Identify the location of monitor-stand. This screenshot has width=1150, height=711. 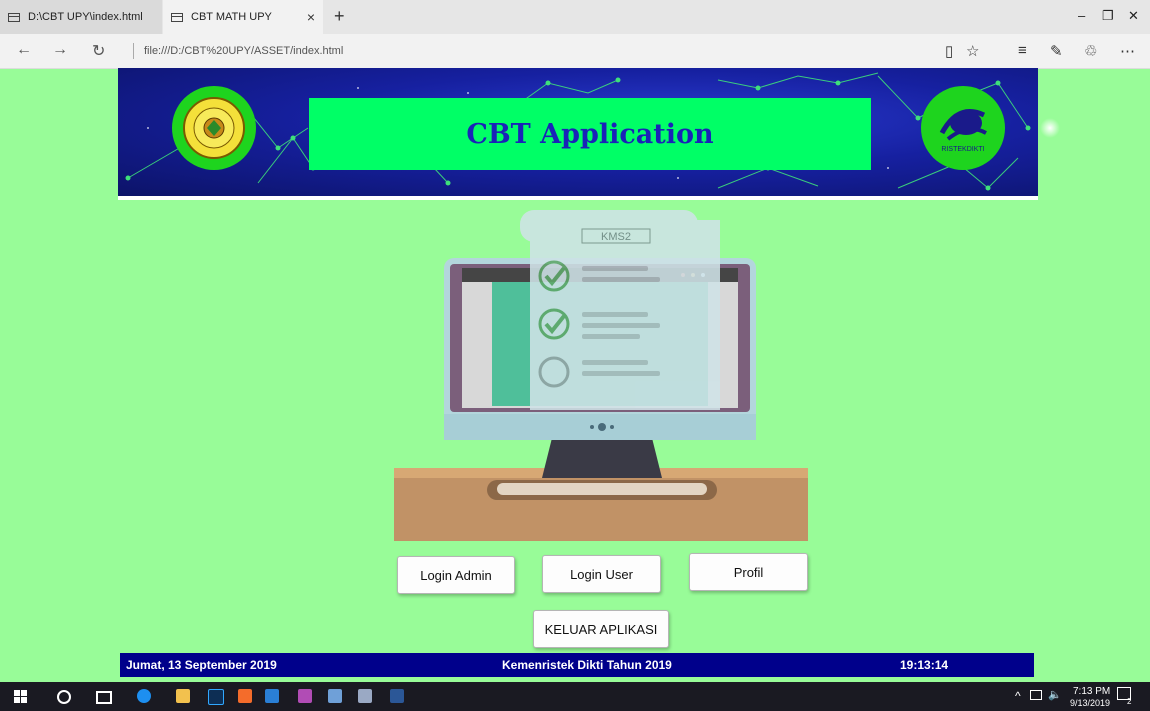
(602, 458).